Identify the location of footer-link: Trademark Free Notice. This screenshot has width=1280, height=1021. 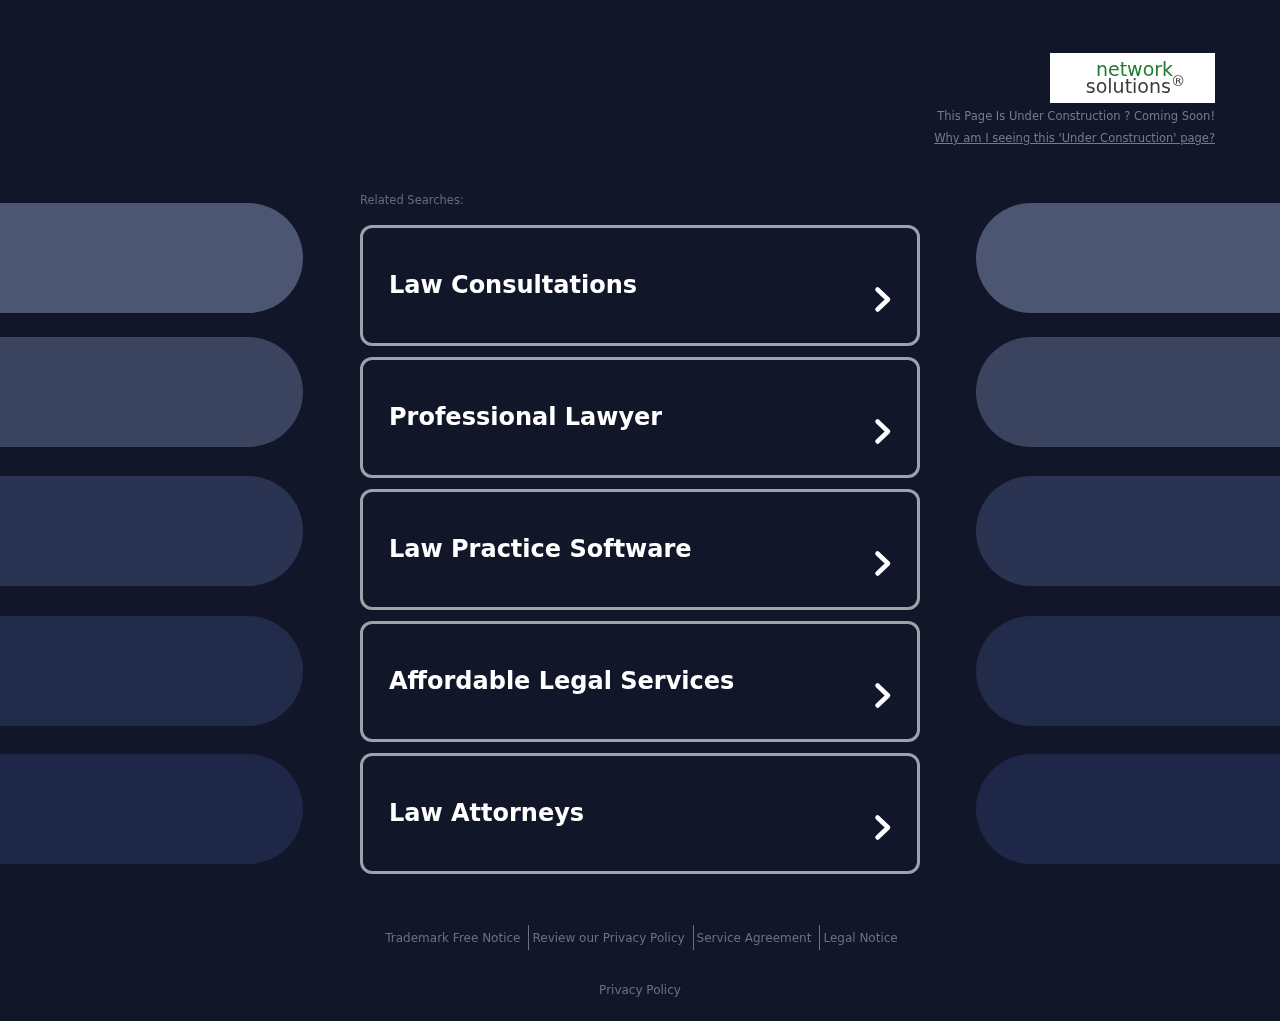
(453, 937).